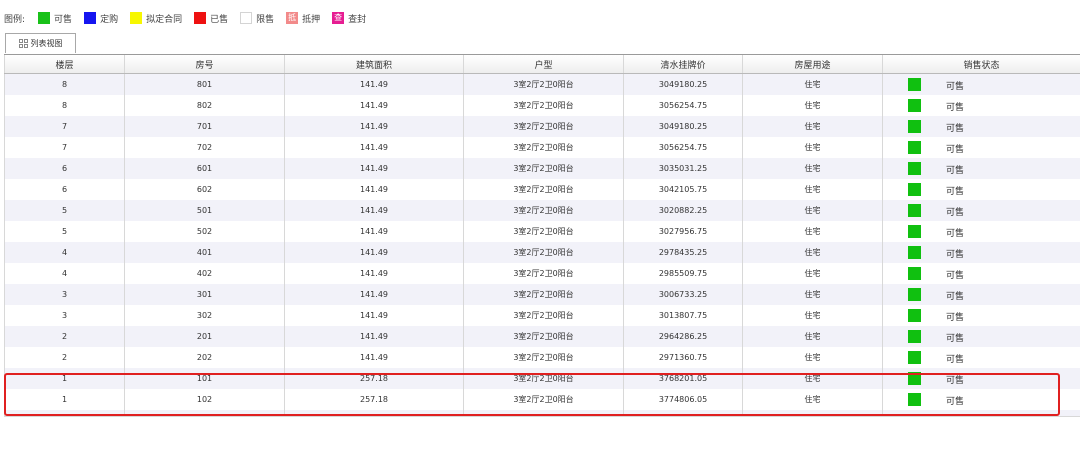 The height and width of the screenshot is (456, 1080). Describe the element at coordinates (204, 252) in the screenshot. I see `cell-room-number: 401` at that location.